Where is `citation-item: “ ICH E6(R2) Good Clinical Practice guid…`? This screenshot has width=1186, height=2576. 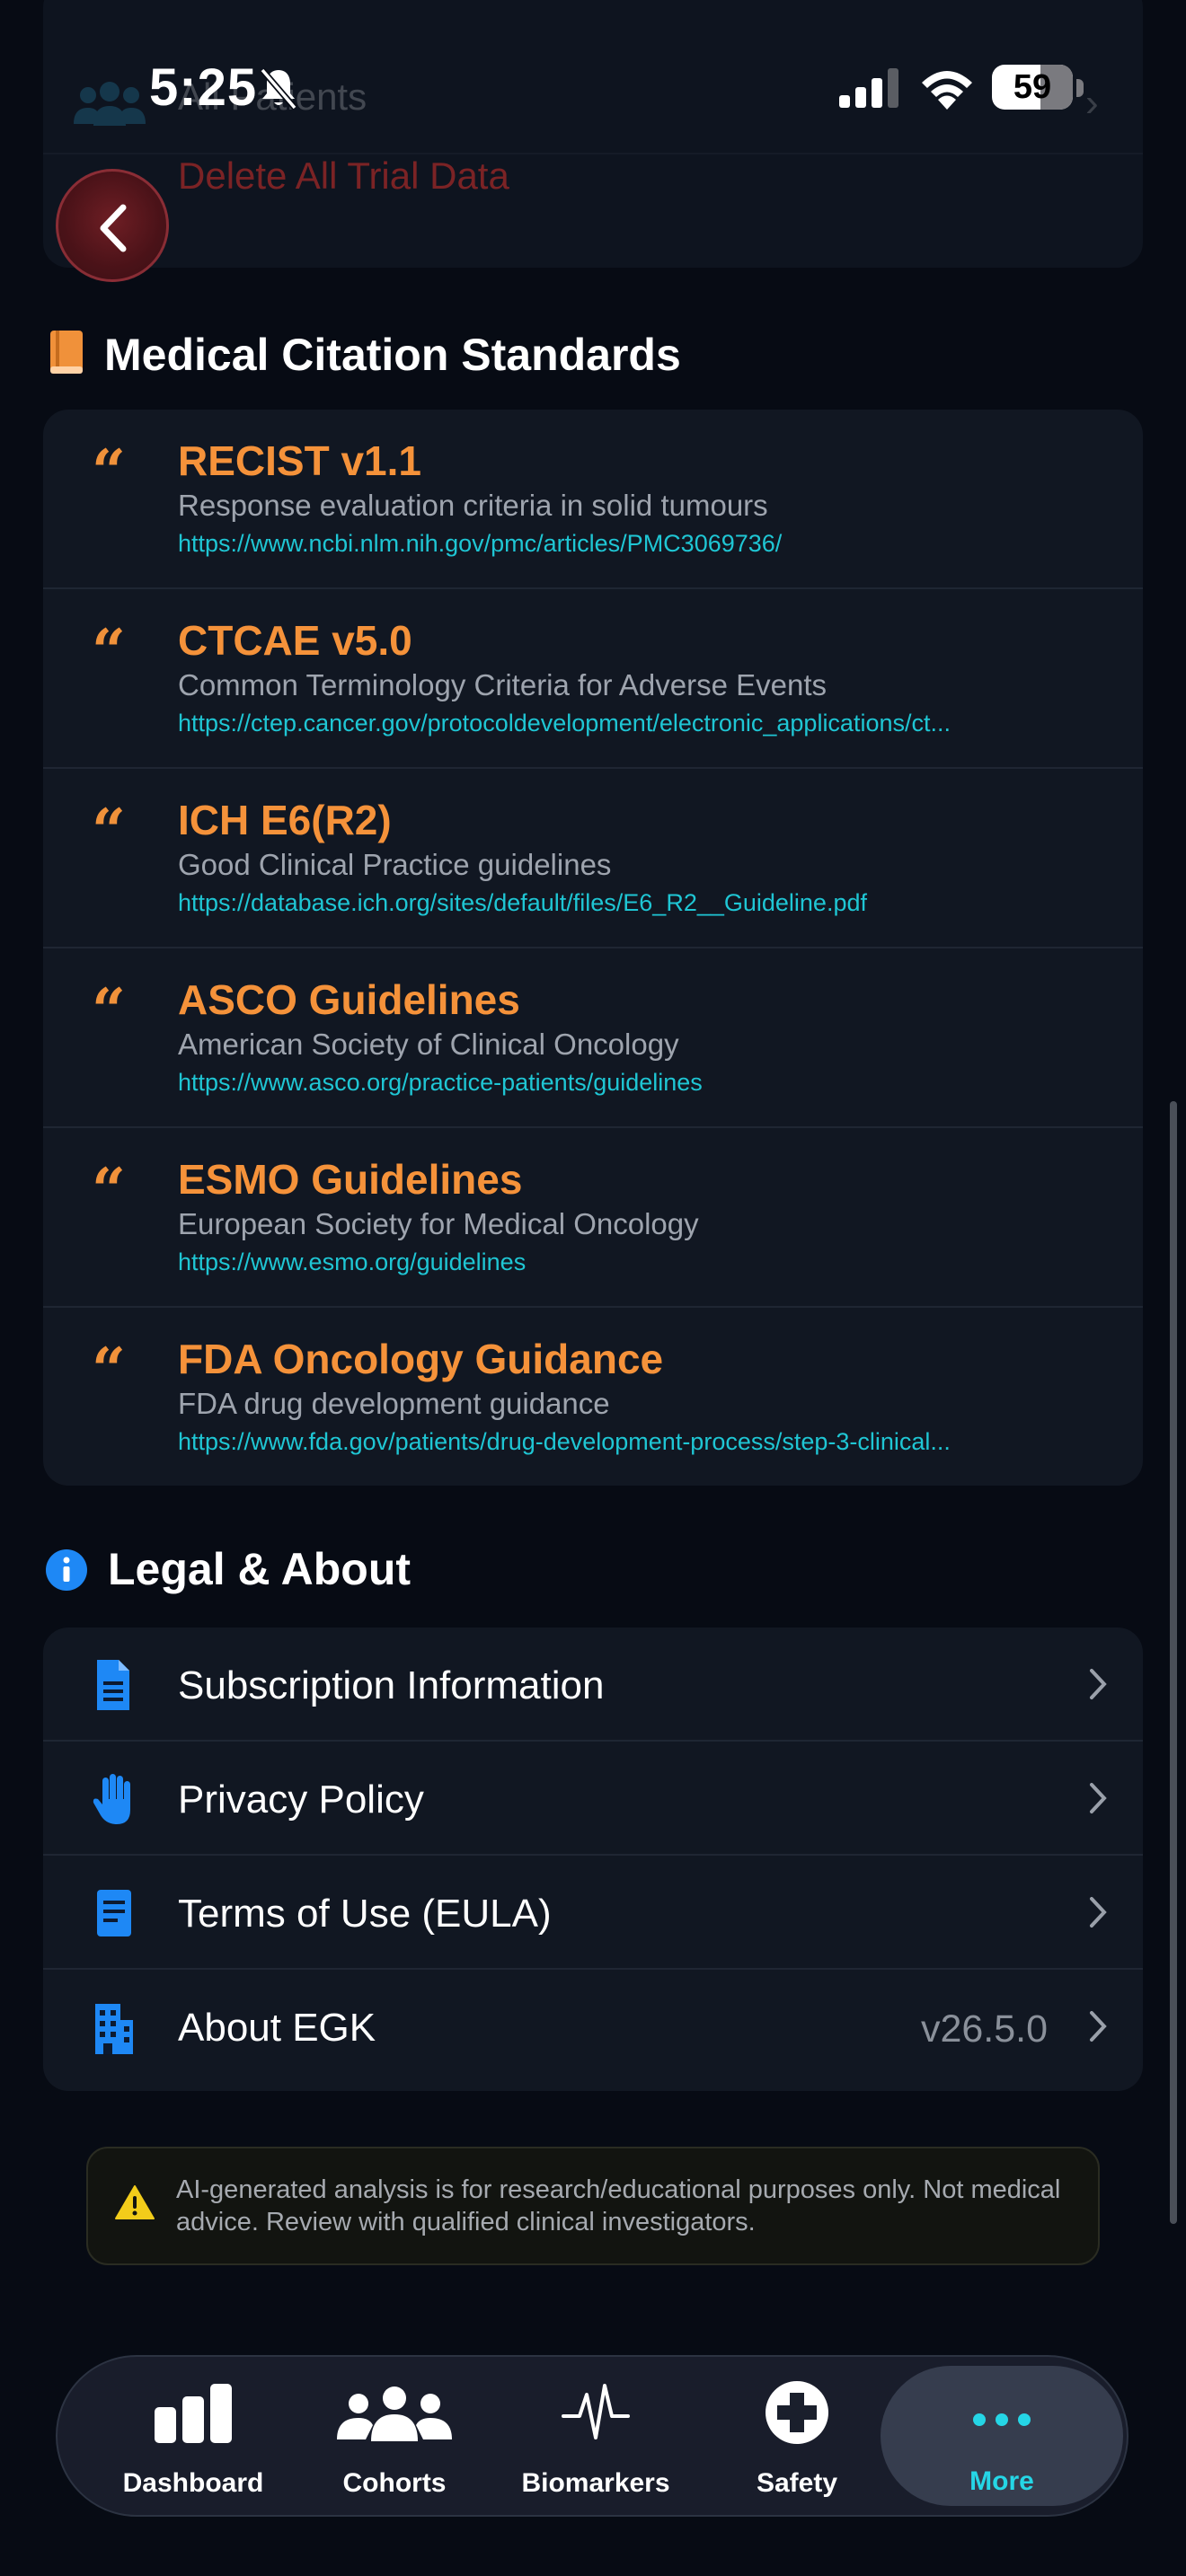 citation-item: “ ICH E6(R2) Good Clinical Practice guid… is located at coordinates (593, 858).